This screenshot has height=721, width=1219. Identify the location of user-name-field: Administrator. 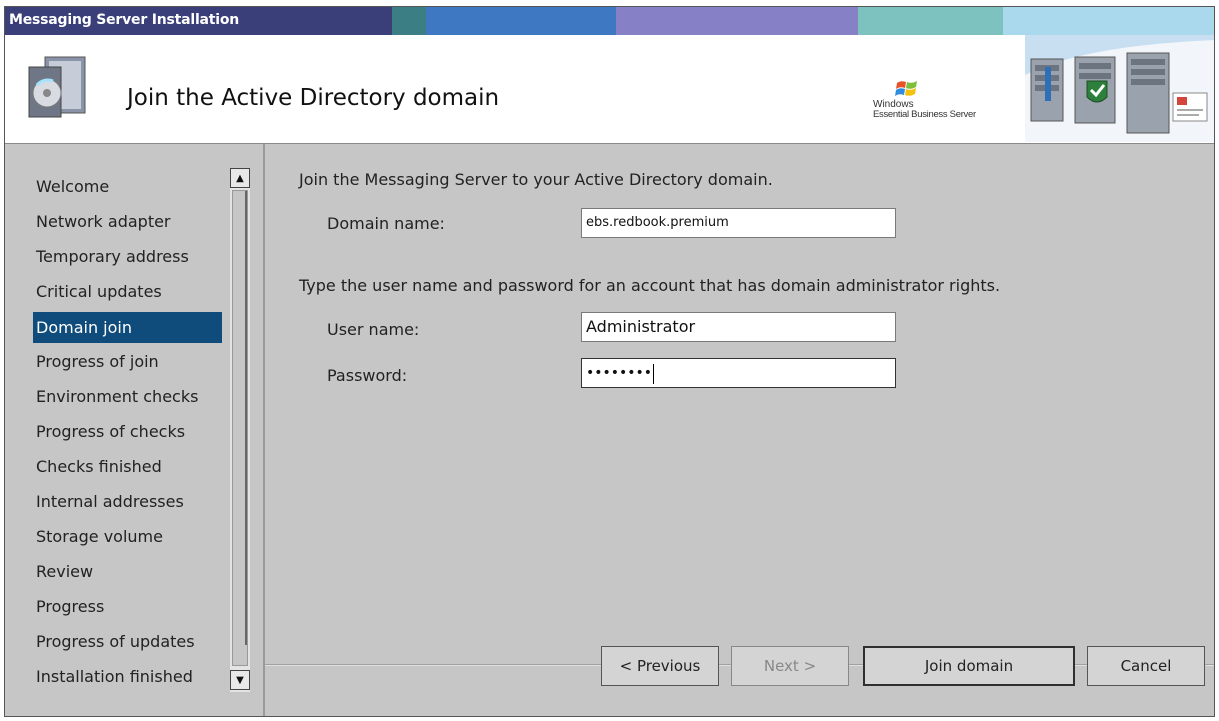
(738, 327).